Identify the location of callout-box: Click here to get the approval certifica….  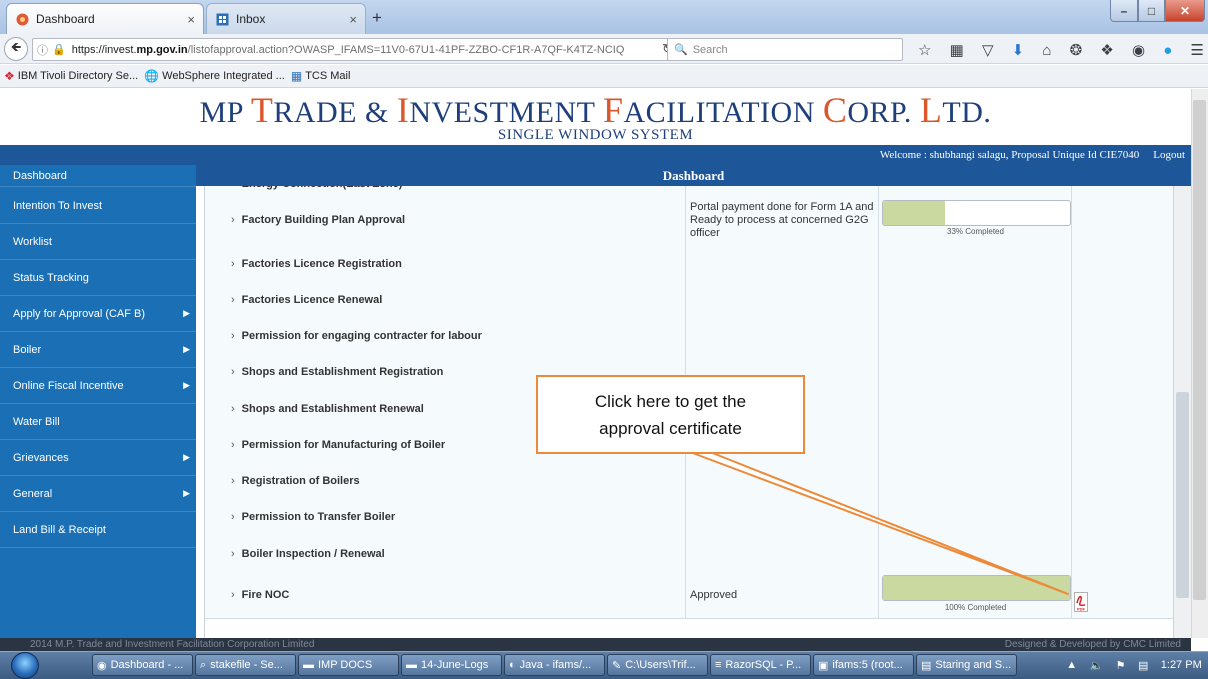
(670, 414).